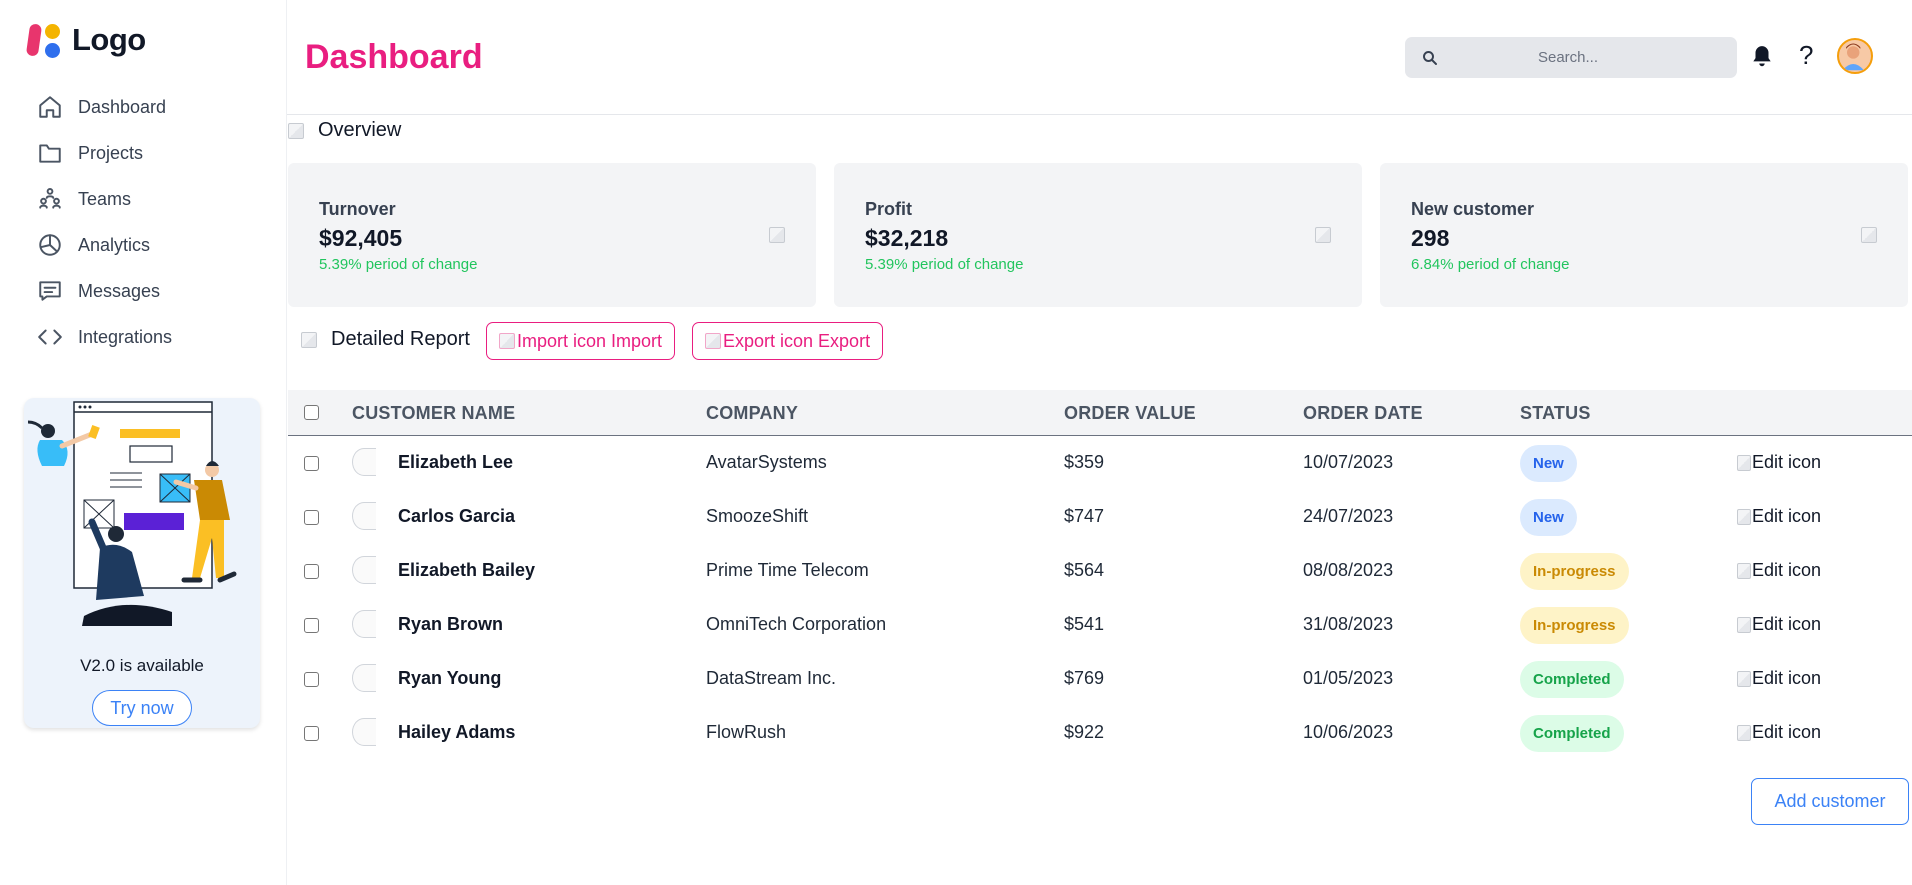 This screenshot has height=885, width=1912. Describe the element at coordinates (907, 238) in the screenshot. I see `stat-value: $32,218` at that location.